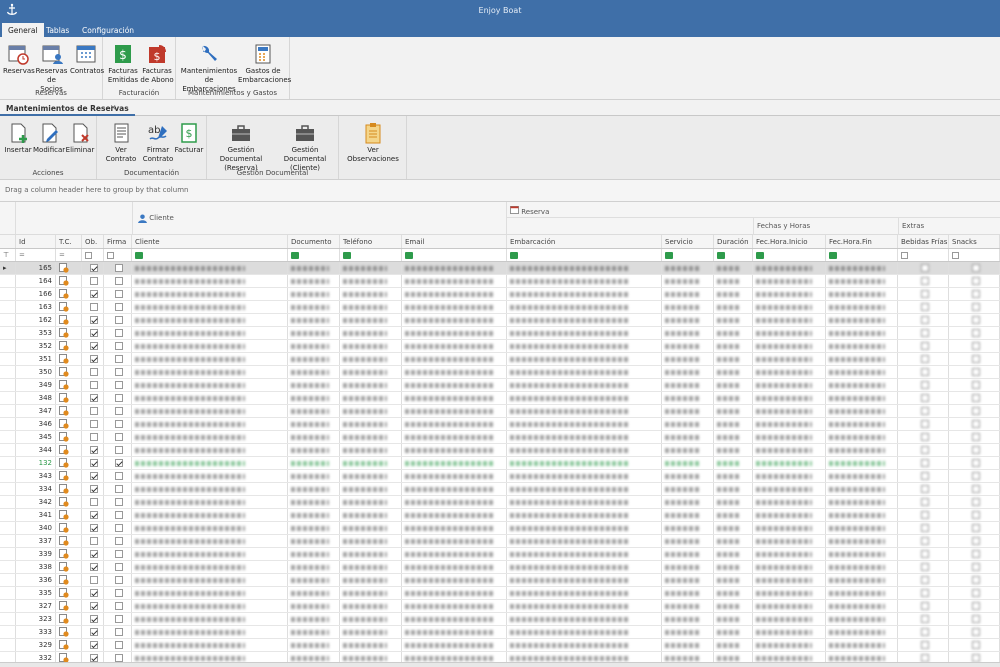  Describe the element at coordinates (57, 30) in the screenshot. I see `tab-tablas: Tablas` at that location.